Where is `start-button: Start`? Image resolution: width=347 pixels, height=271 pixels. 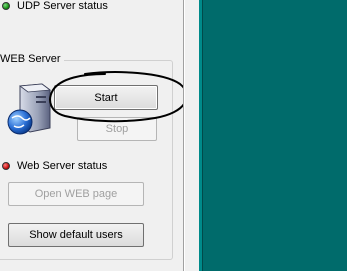
start-button: Start is located at coordinates (106, 97).